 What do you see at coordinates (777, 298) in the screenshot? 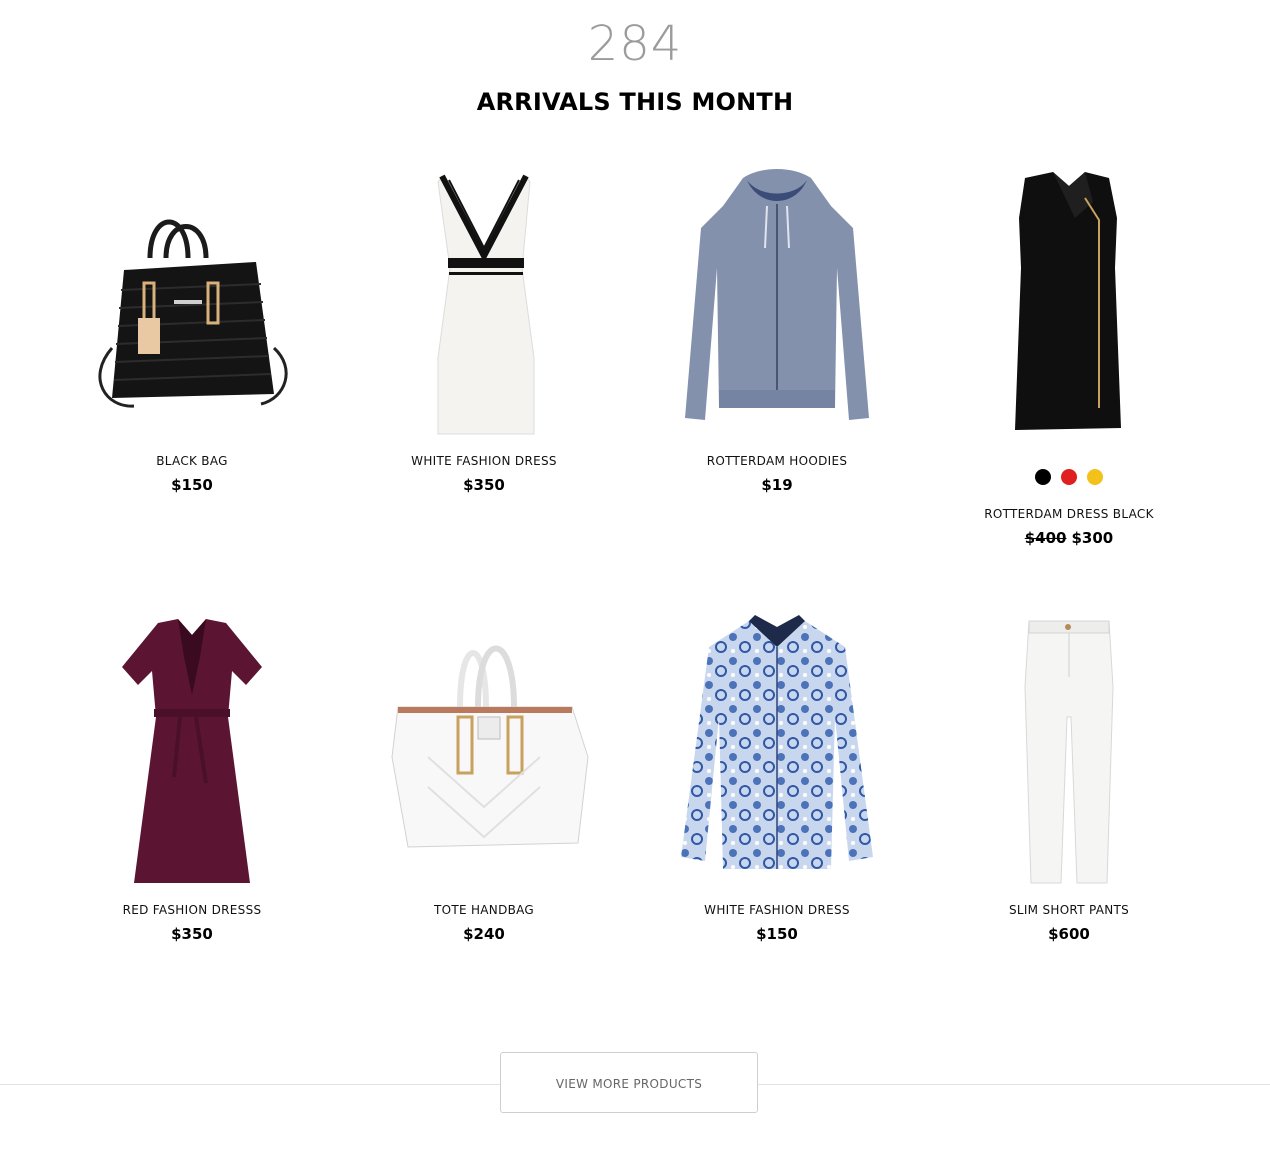
I see `grey-hoodie-image` at bounding box center [777, 298].